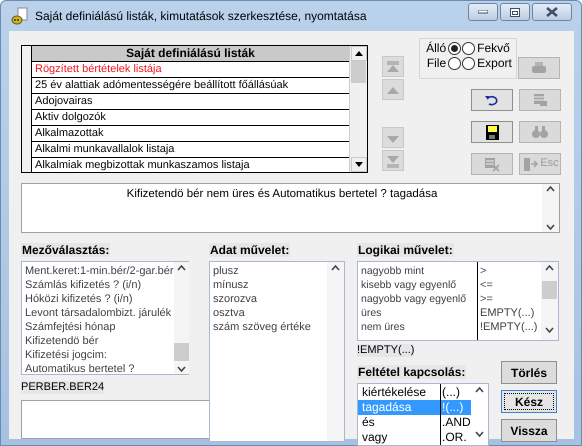 The width and height of the screenshot is (582, 446). I want to click on list-item: nagyobb mint, so click(419, 271).